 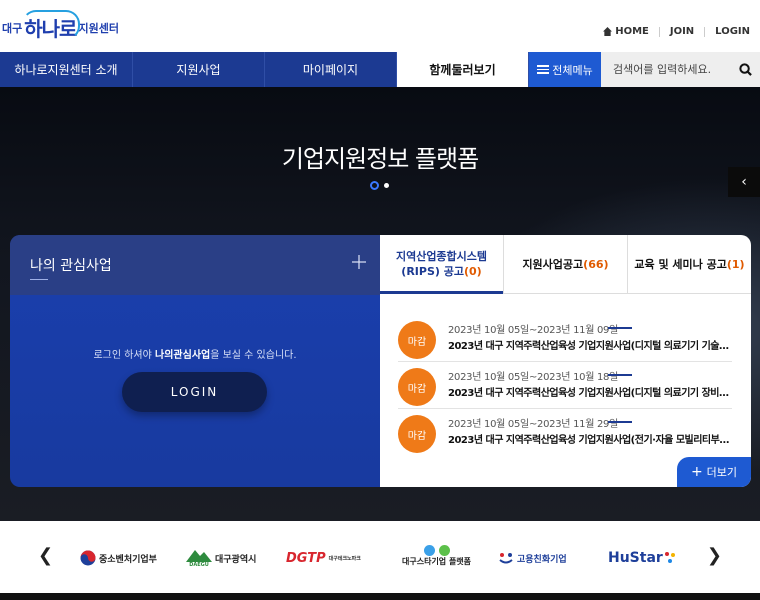 What do you see at coordinates (306, 558) in the screenshot?
I see `partner-name: DGTP` at bounding box center [306, 558].